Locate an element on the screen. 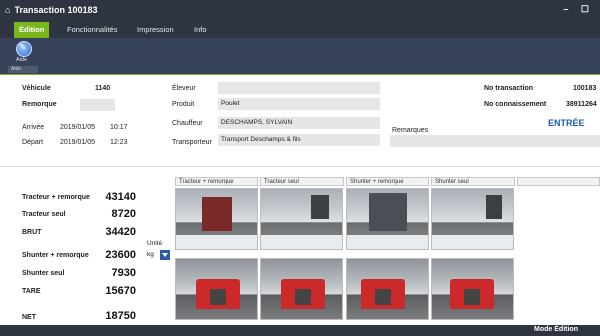 The height and width of the screenshot is (336, 600). menu-info: Info is located at coordinates (200, 30).